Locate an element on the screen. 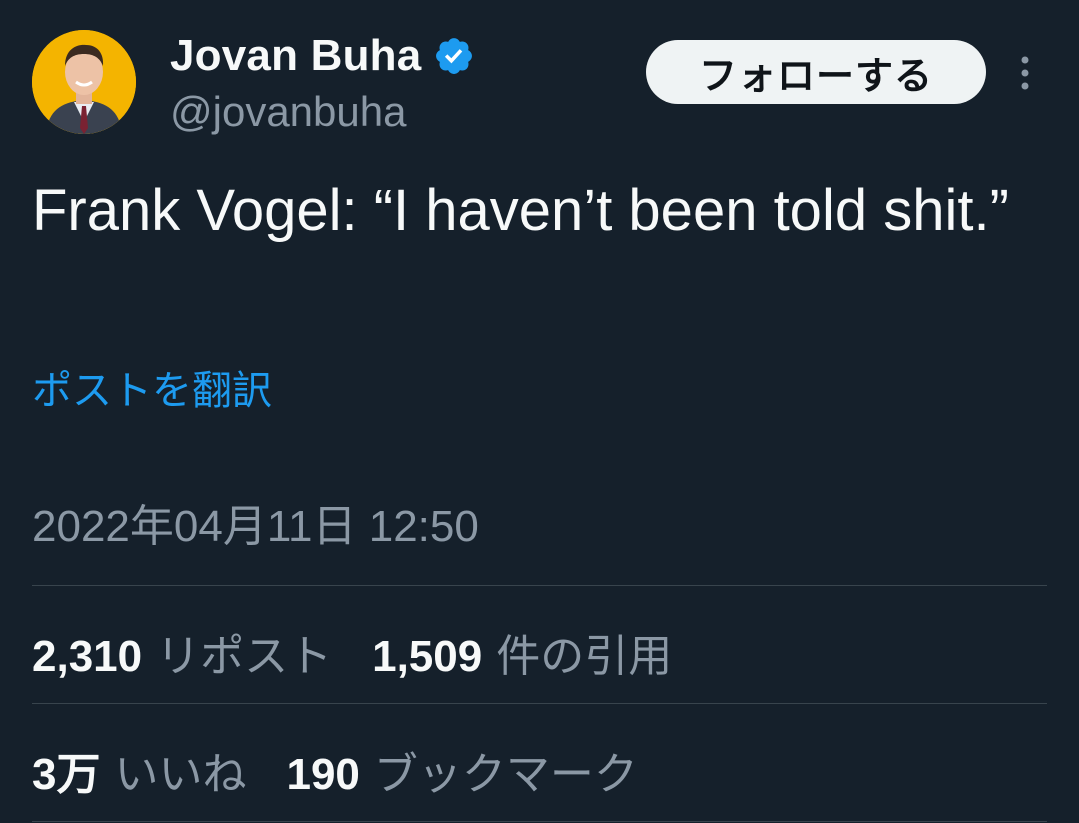 The width and height of the screenshot is (1079, 823). bookmarks-label: ブックマーク is located at coordinates (506, 770).